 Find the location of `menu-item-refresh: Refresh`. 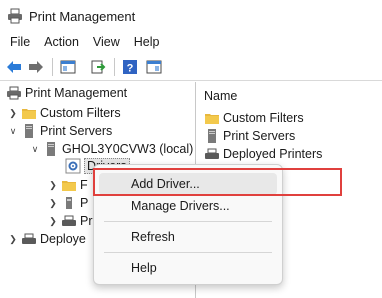

menu-item-refresh: Refresh is located at coordinates (188, 237).